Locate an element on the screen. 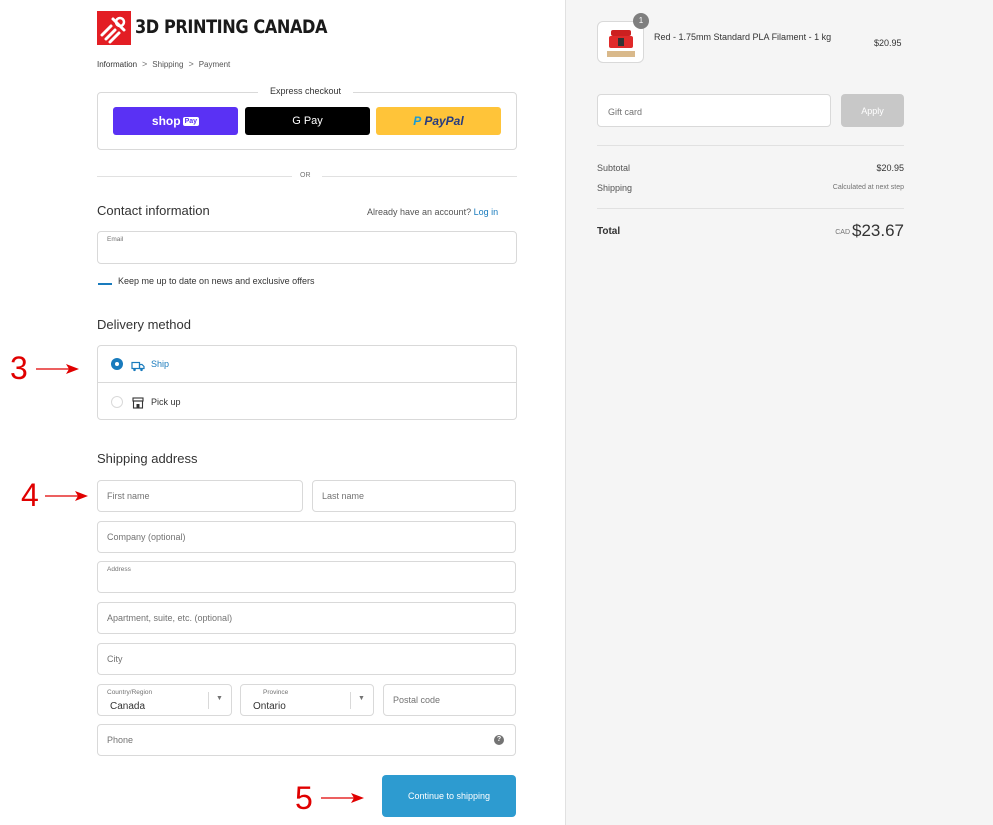  last-name-placeholder: Last name is located at coordinates (343, 496).